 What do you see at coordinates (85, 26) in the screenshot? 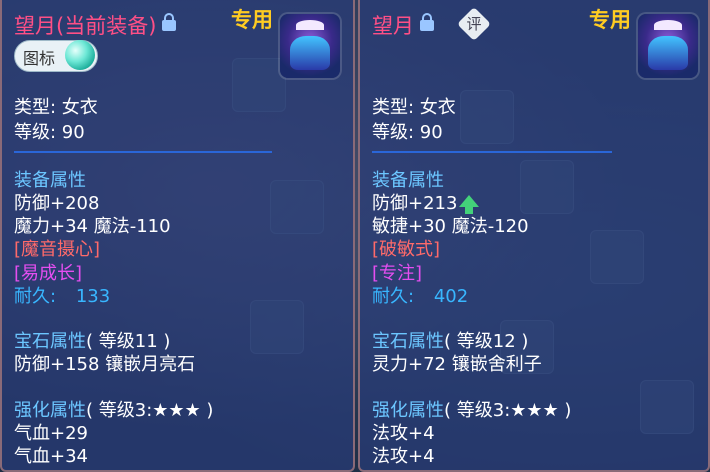
I see `item-name: 望月(当前装备)` at bounding box center [85, 26].